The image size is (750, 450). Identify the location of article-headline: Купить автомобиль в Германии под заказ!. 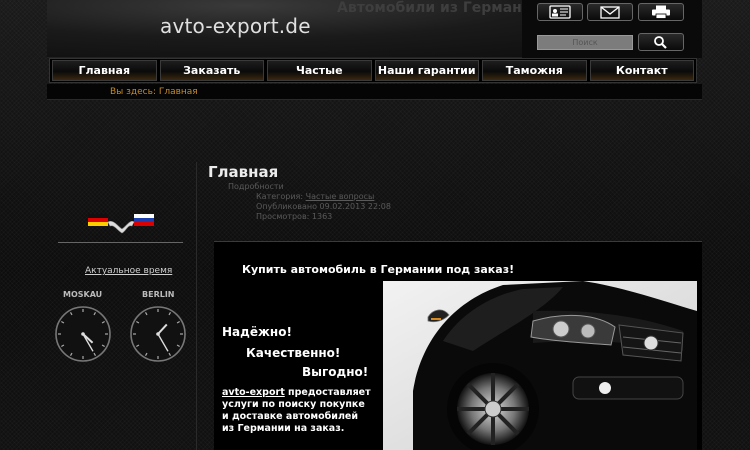
(378, 269).